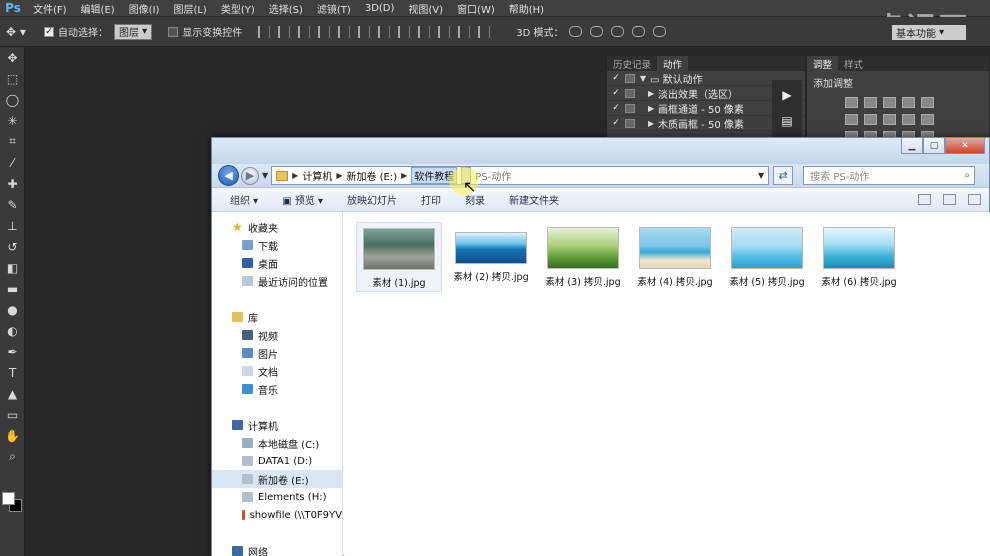 The height and width of the screenshot is (556, 990). I want to click on chevron-down-icon: ▼, so click(645, 78).